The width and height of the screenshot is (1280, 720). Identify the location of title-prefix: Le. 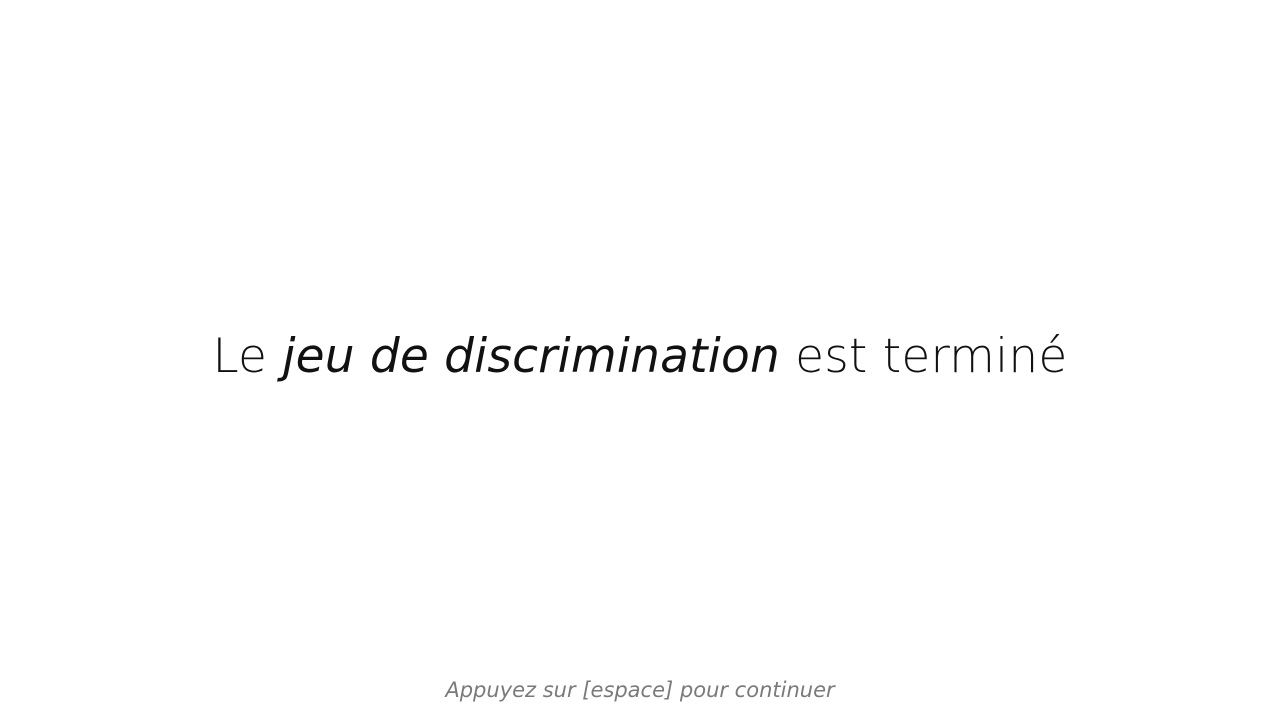
(247, 356).